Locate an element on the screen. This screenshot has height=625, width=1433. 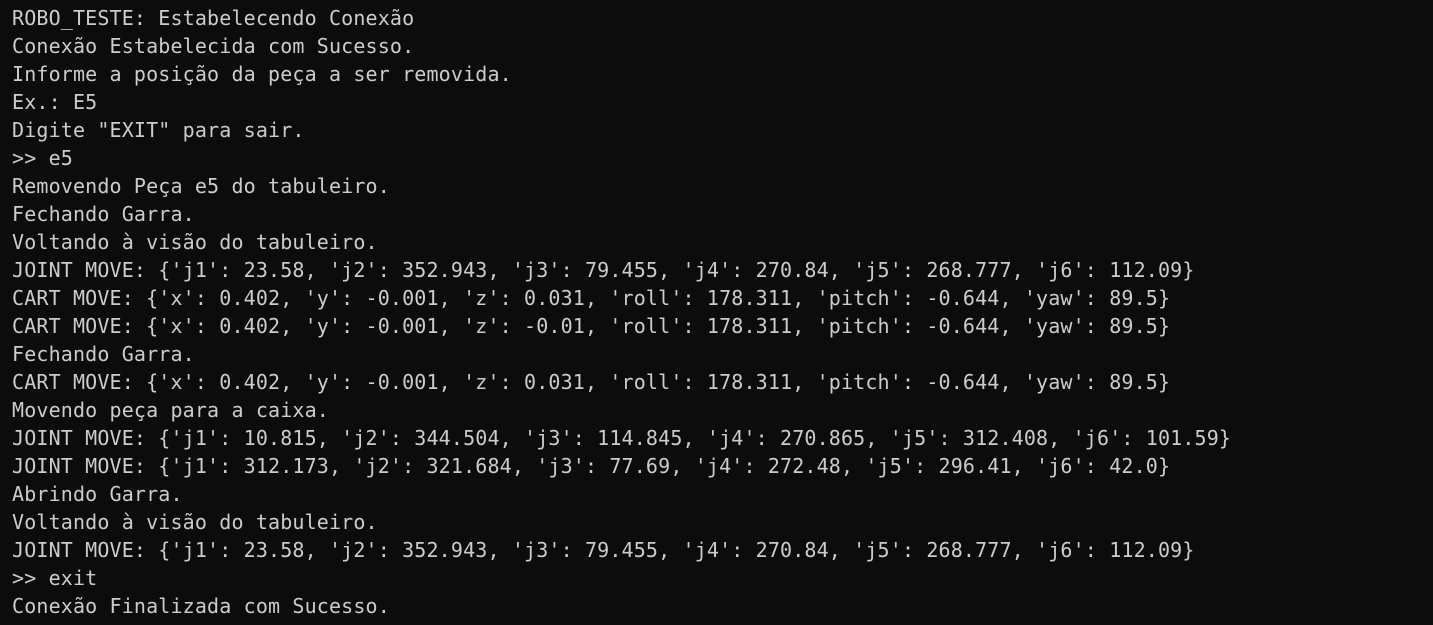
output-line-exit-hint: Digite "EXIT" para sair. is located at coordinates (158, 130).